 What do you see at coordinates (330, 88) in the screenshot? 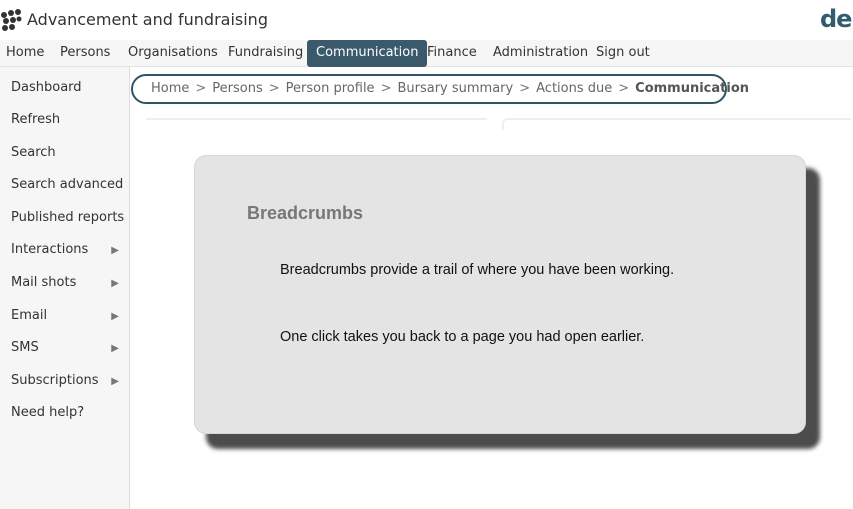
I see `breadcrumb-item-person-profile: Person profile` at bounding box center [330, 88].